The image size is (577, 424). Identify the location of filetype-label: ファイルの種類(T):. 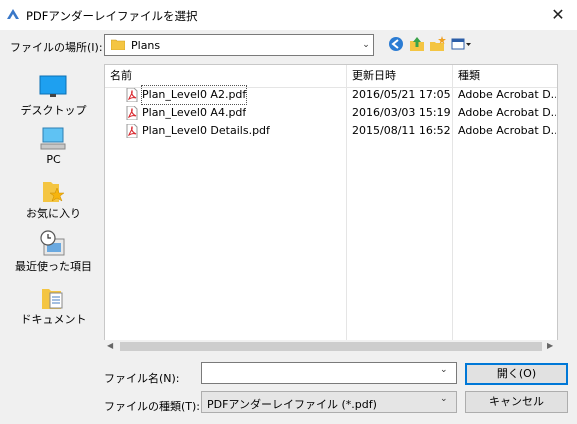
(152, 406).